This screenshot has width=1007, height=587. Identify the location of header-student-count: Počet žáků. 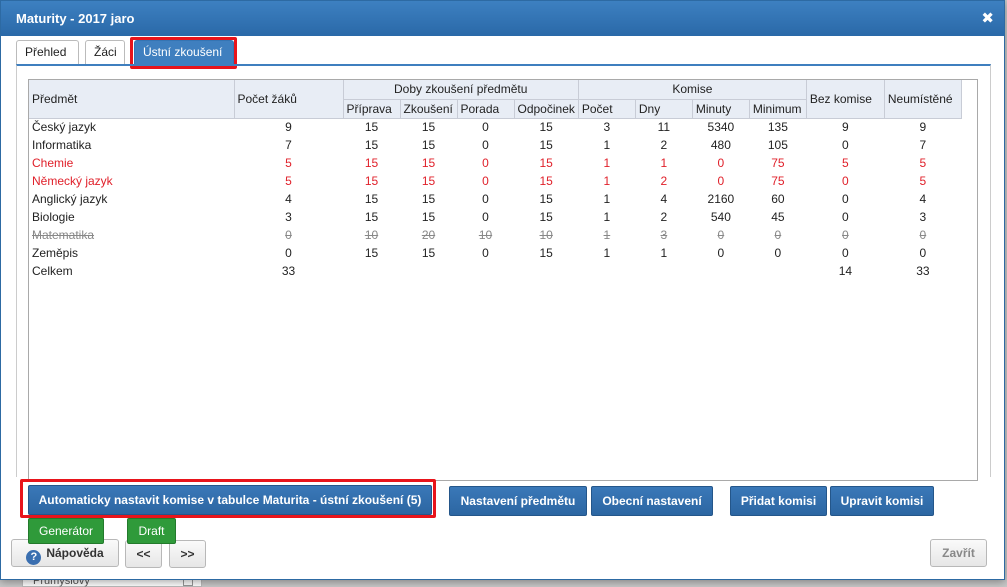
(289, 99).